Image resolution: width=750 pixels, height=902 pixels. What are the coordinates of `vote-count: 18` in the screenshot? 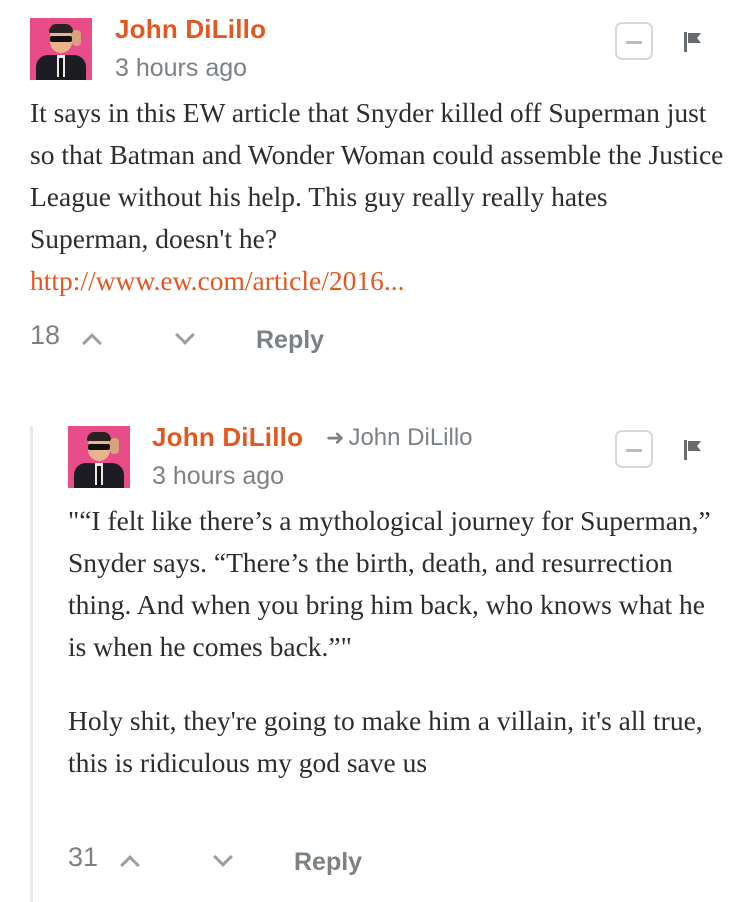 It's located at (45, 335).